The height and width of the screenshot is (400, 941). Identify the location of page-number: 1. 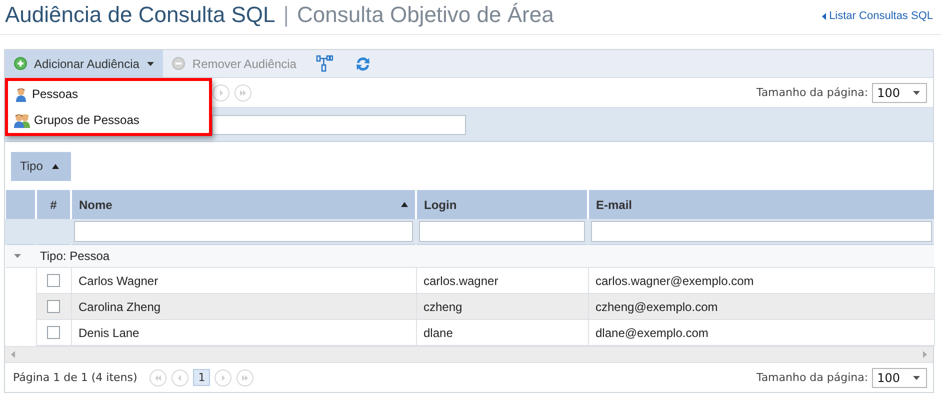
(201, 377).